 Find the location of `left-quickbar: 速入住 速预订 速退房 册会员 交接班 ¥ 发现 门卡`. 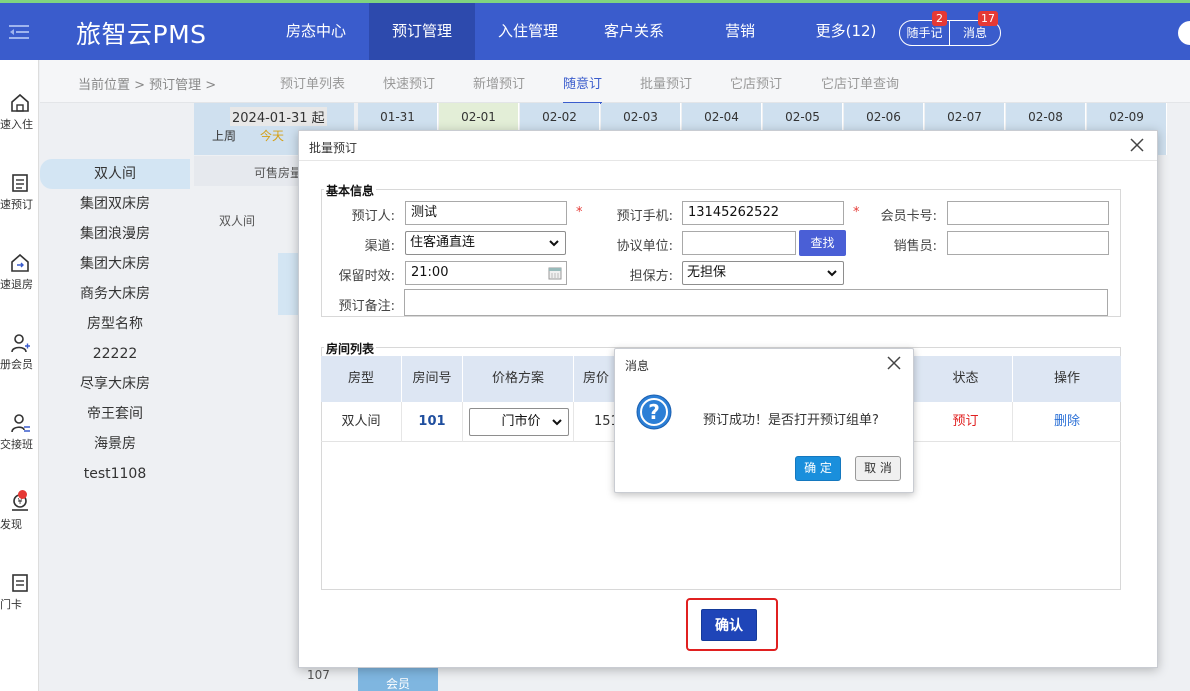

left-quickbar: 速入住 速预订 速退房 册会员 交接班 ¥ 发现 门卡 is located at coordinates (19, 375).